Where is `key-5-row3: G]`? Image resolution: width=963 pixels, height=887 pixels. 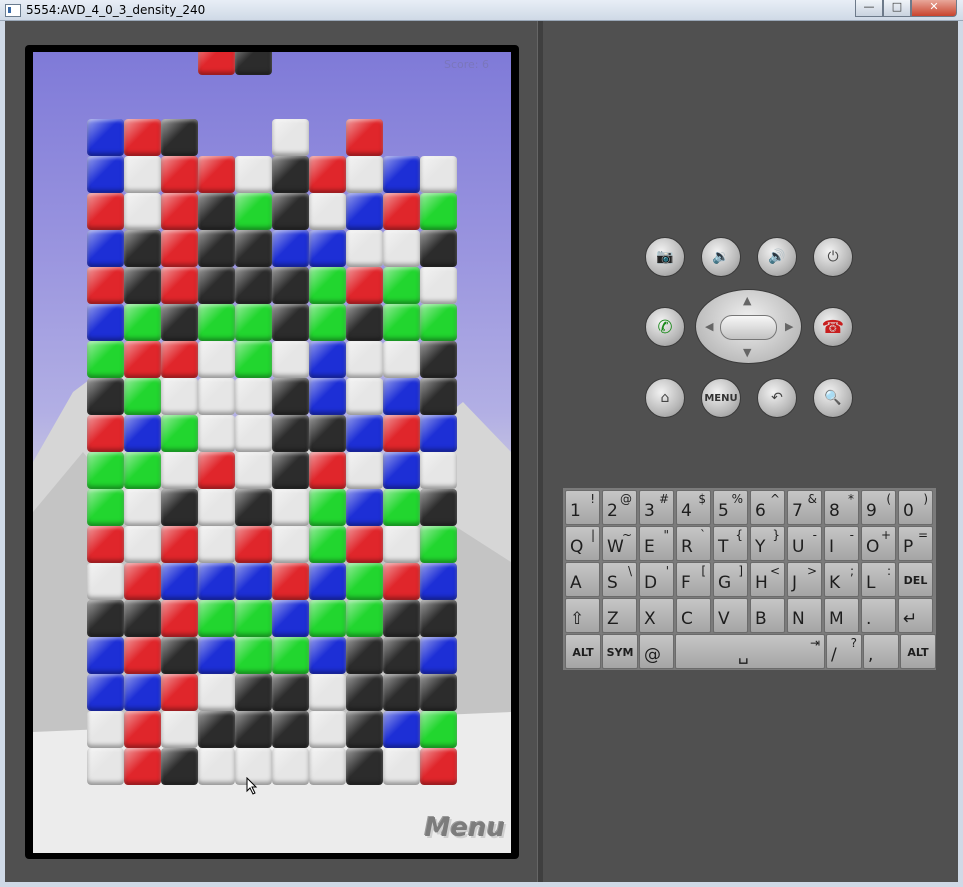 key-5-row3: G] is located at coordinates (730, 579).